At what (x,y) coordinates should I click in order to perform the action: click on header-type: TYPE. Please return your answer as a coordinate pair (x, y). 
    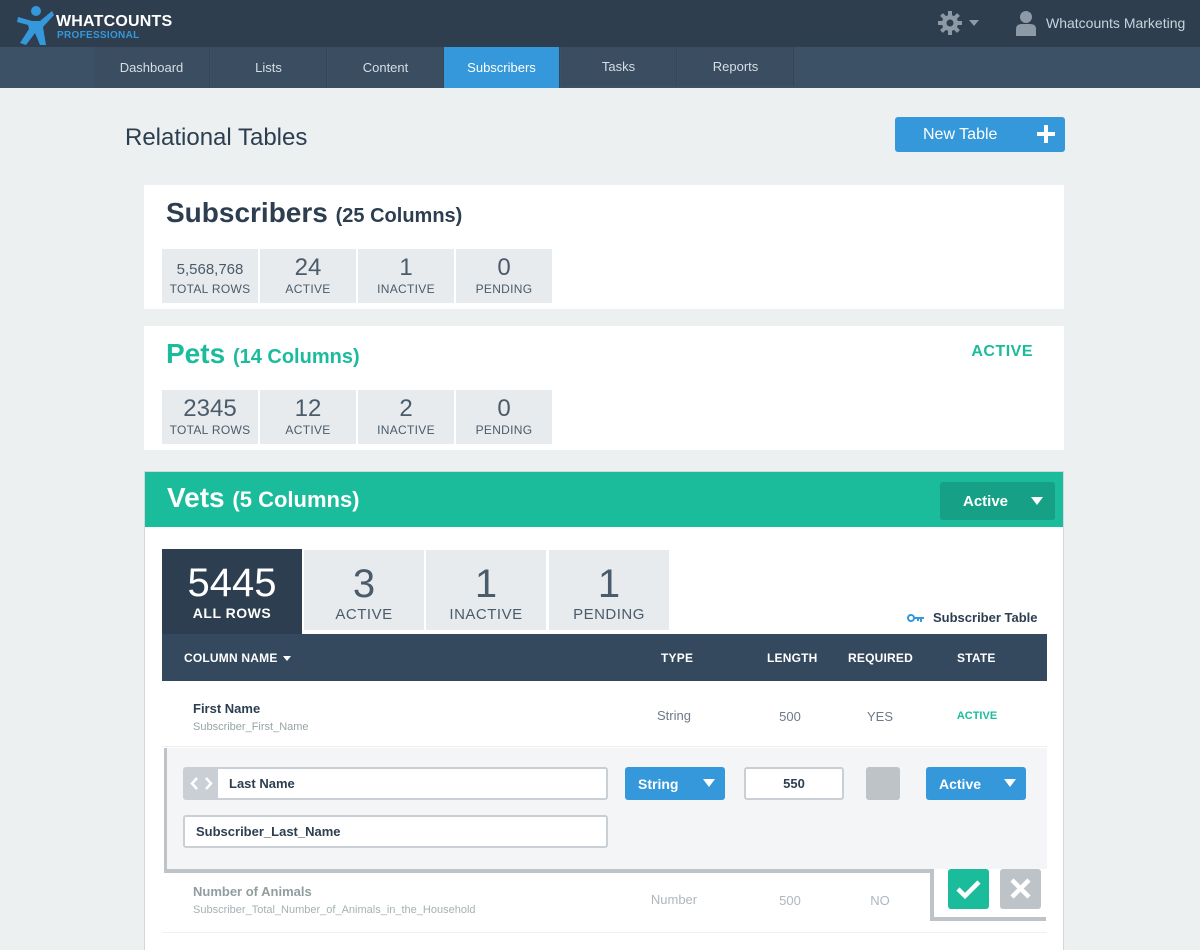
    Looking at the image, I should click on (677, 658).